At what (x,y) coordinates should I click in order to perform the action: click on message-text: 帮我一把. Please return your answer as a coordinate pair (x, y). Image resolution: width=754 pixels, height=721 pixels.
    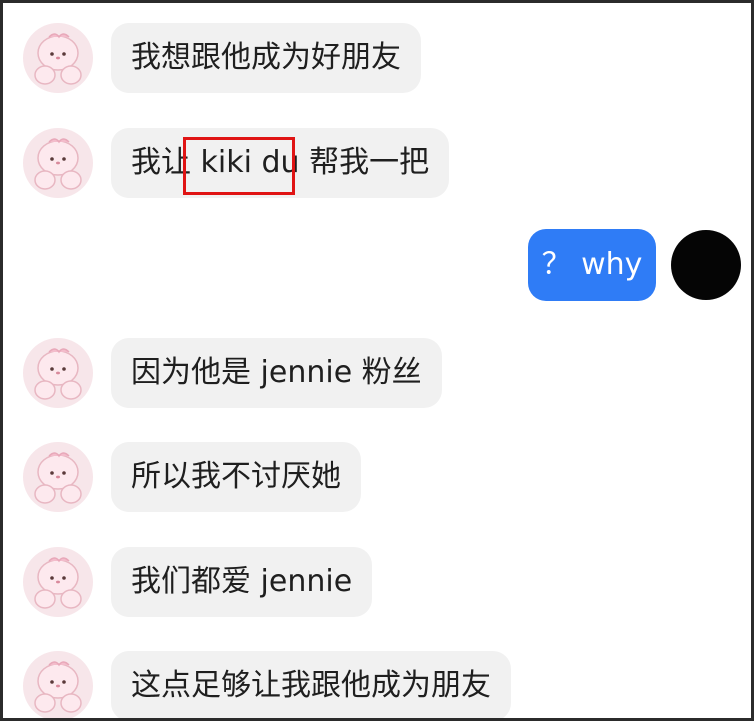
    Looking at the image, I should click on (364, 162).